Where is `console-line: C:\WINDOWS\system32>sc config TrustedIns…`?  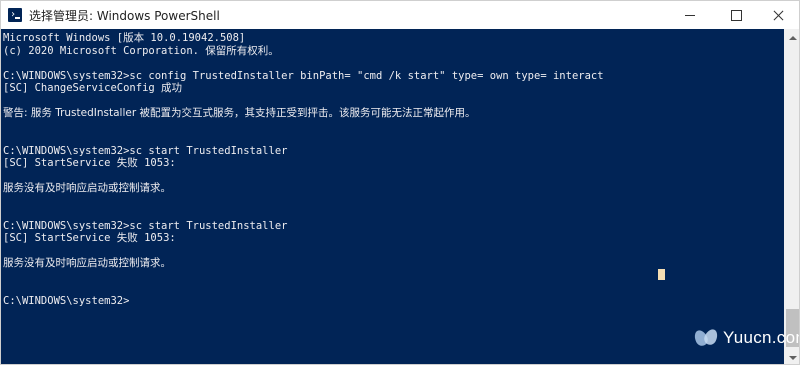 console-line: C:\WINDOWS\system32>sc config TrustedIns… is located at coordinates (303, 75).